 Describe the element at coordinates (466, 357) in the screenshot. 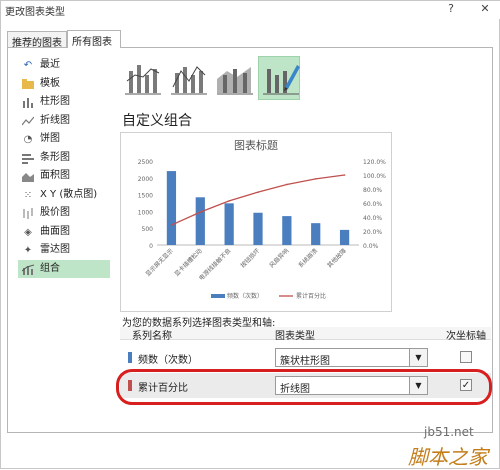

I see `secondary-axis-checkbox` at that location.